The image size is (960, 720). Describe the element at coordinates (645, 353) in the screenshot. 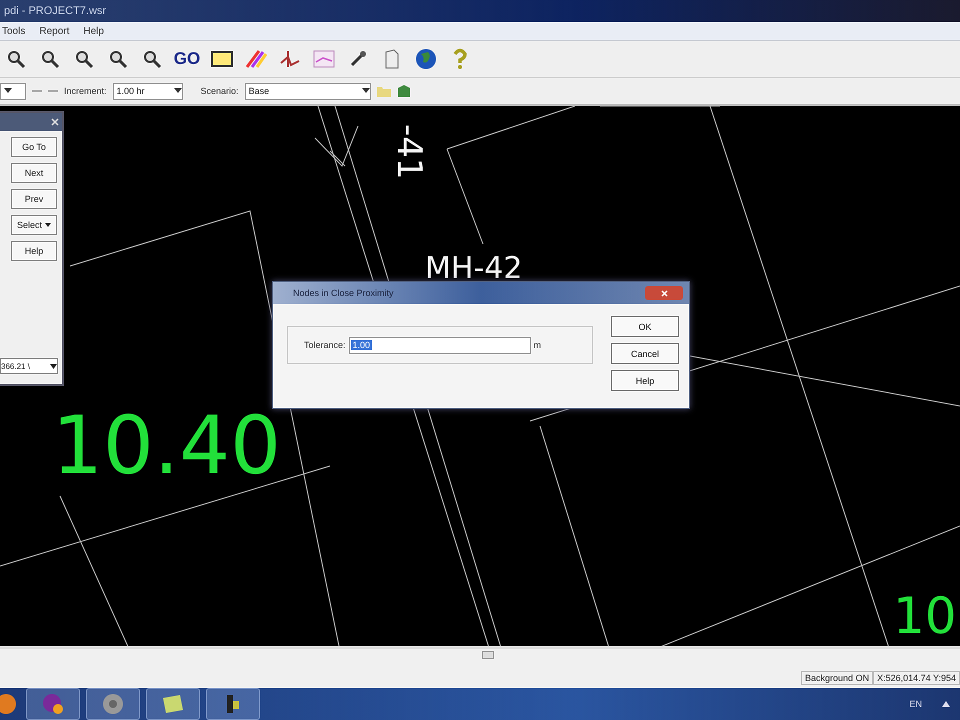

I see `dialog-button: Cancel` at that location.